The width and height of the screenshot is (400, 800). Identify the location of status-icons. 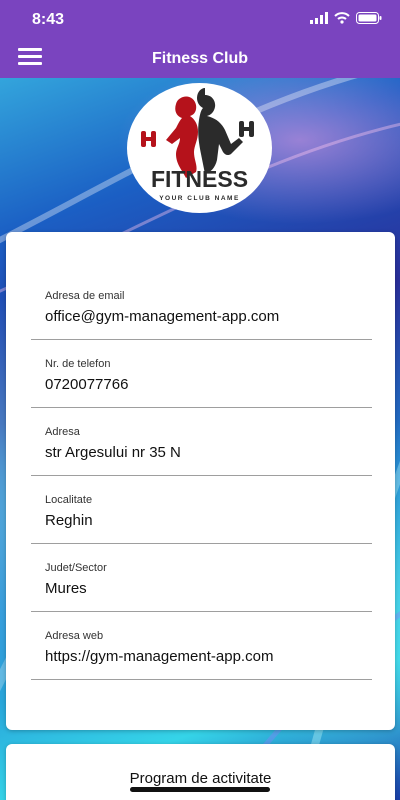
(346, 18).